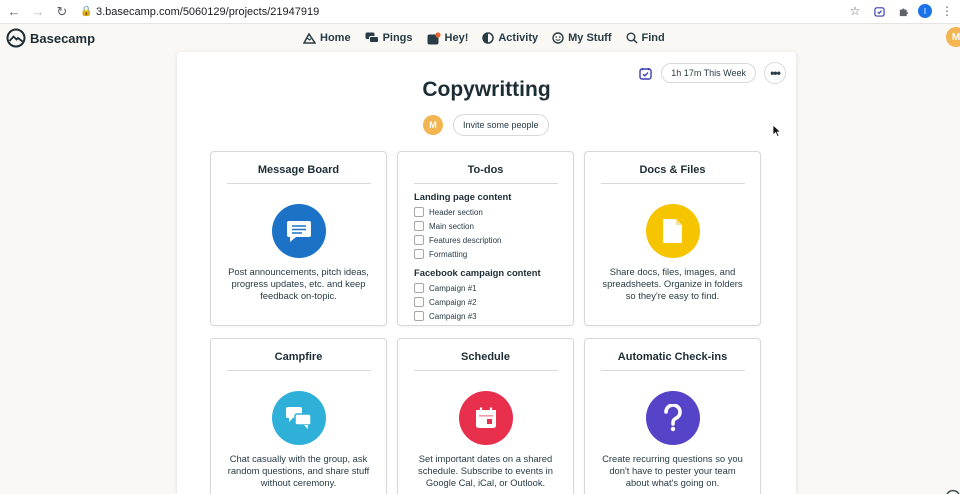  I want to click on project-title: Copywritting, so click(486, 89).